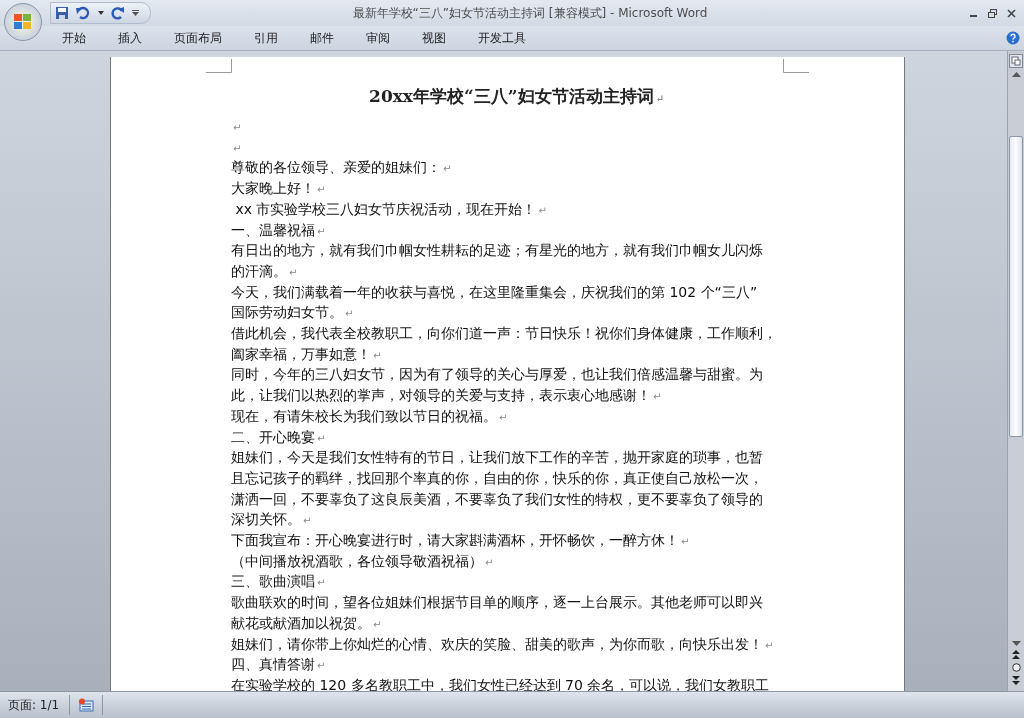  What do you see at coordinates (363, 561) in the screenshot?
I see `paragraph: （中间播放祝酒歌，各位领导敬酒祝福）↵` at bounding box center [363, 561].